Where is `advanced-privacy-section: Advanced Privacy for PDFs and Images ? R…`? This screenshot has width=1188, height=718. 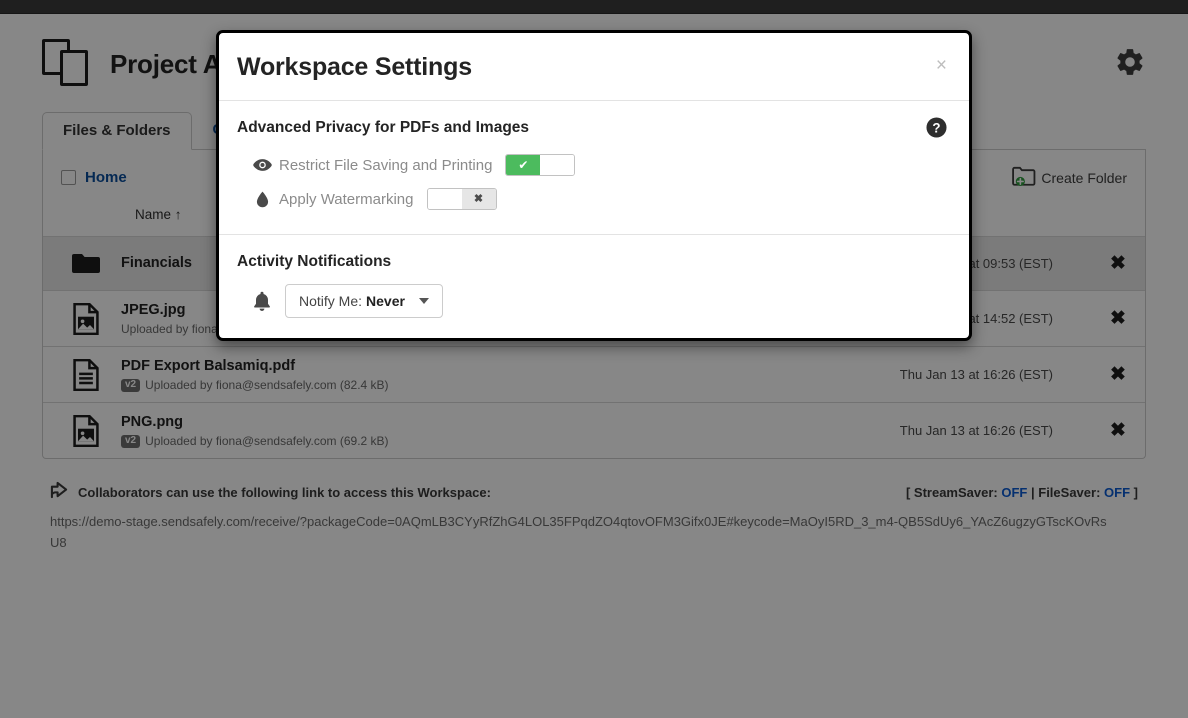
advanced-privacy-section: Advanced Privacy for PDFs and Images ? R… is located at coordinates (594, 168).